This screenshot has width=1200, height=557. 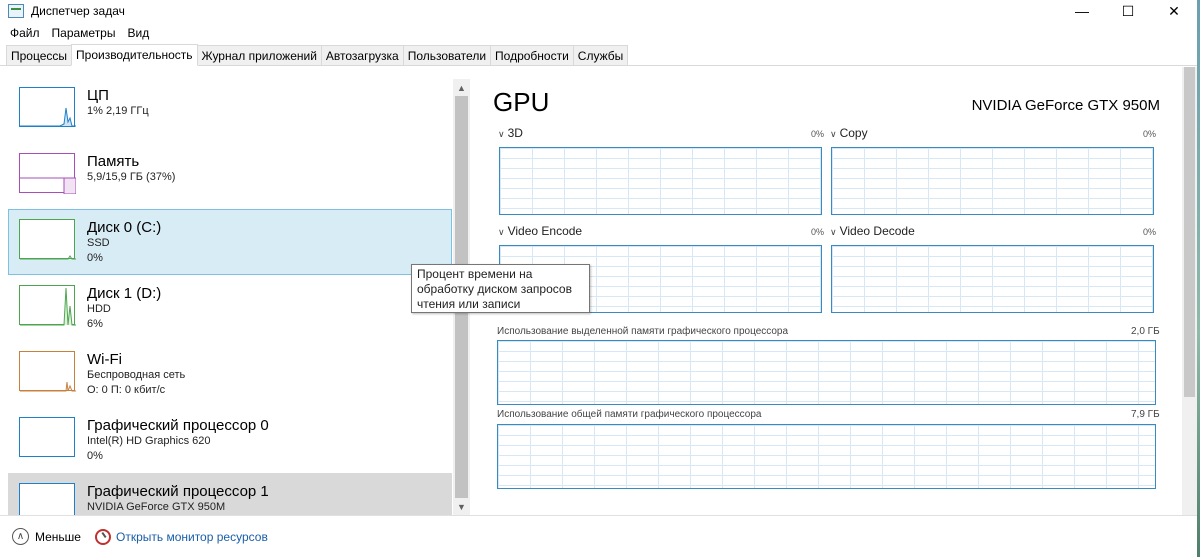 I want to click on gpu1-thumbnail-graph, so click(x=47, y=499).